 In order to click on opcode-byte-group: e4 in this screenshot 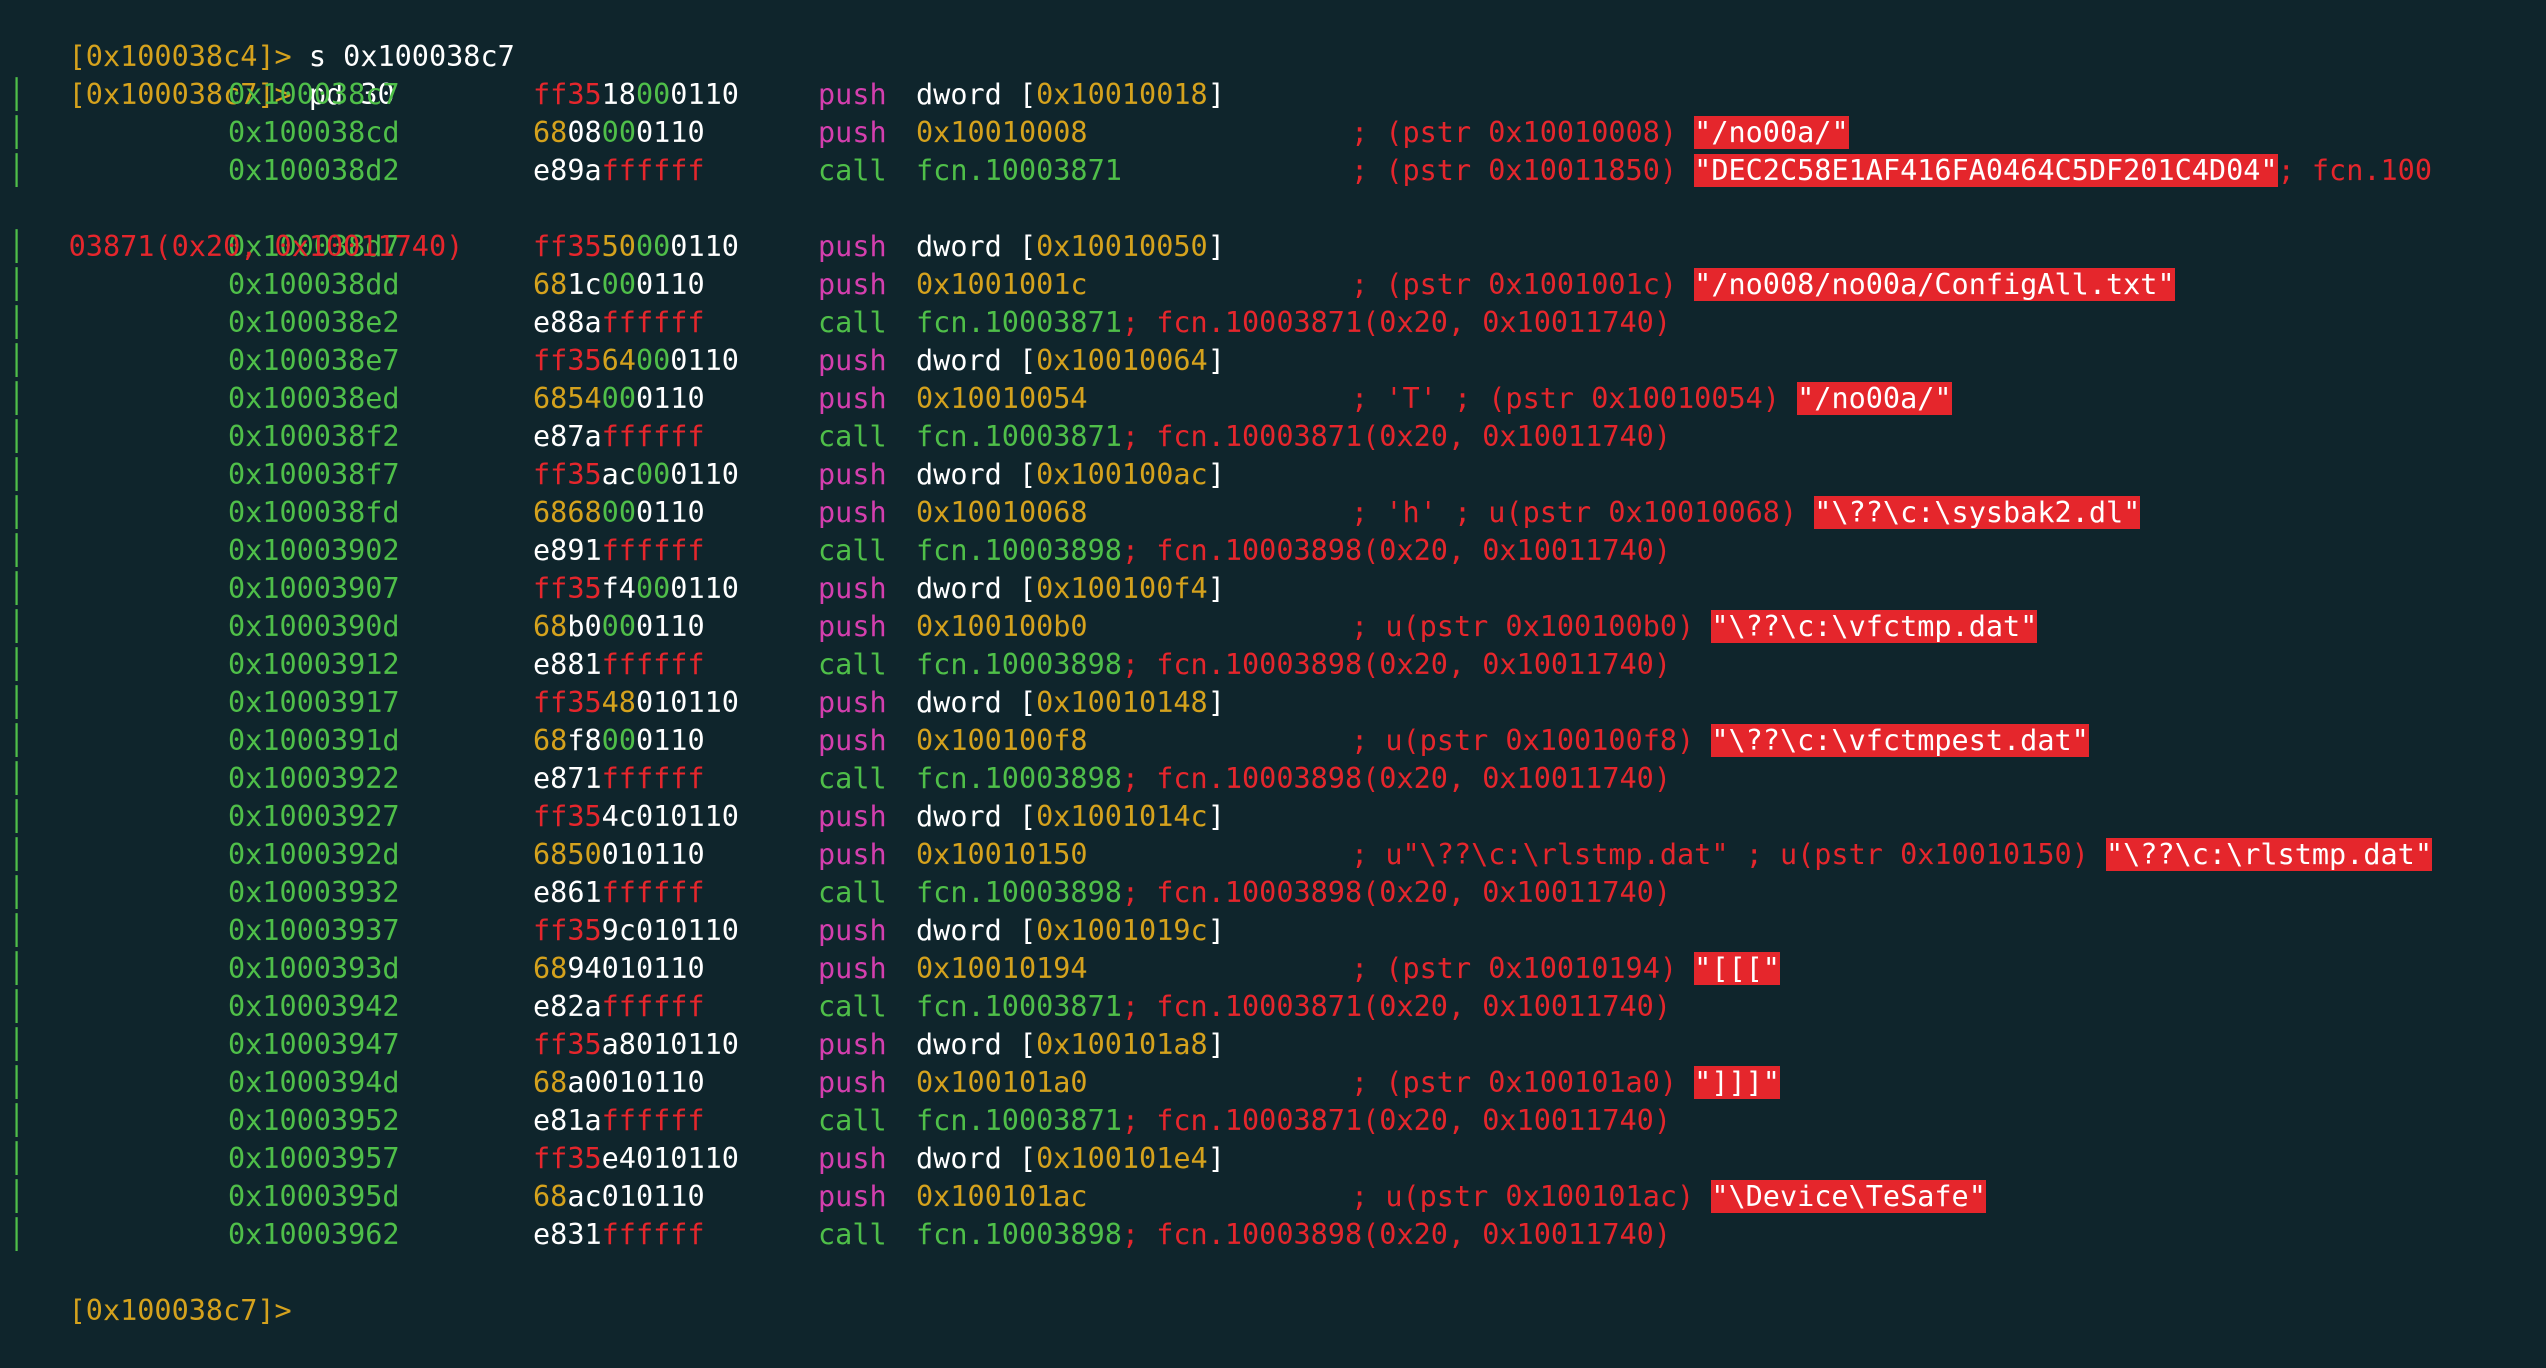, I will do `click(618, 1158)`.